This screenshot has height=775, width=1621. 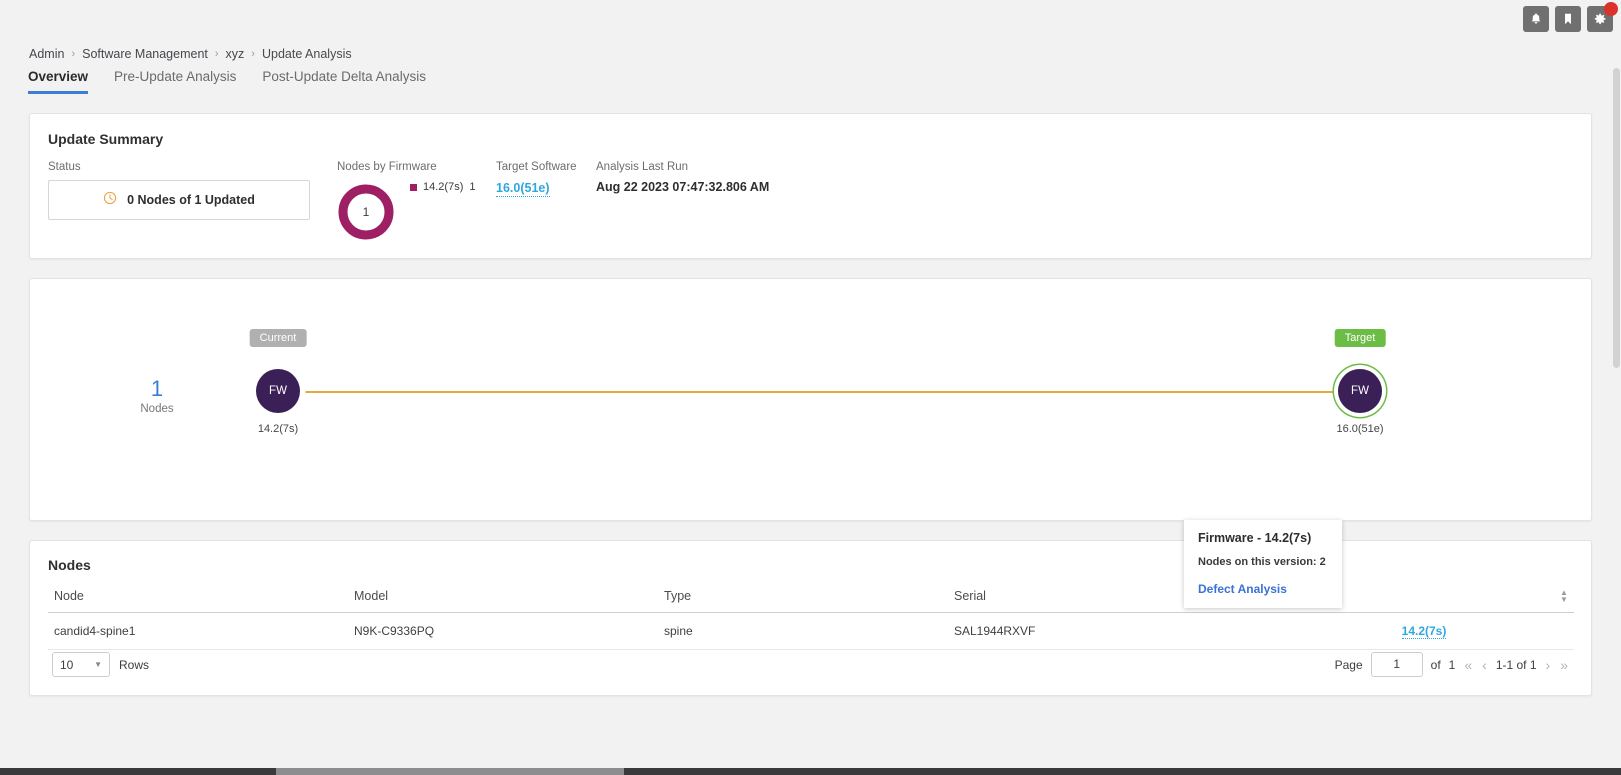 I want to click on cell-model: N9K-C9336PQ, so click(x=503, y=631).